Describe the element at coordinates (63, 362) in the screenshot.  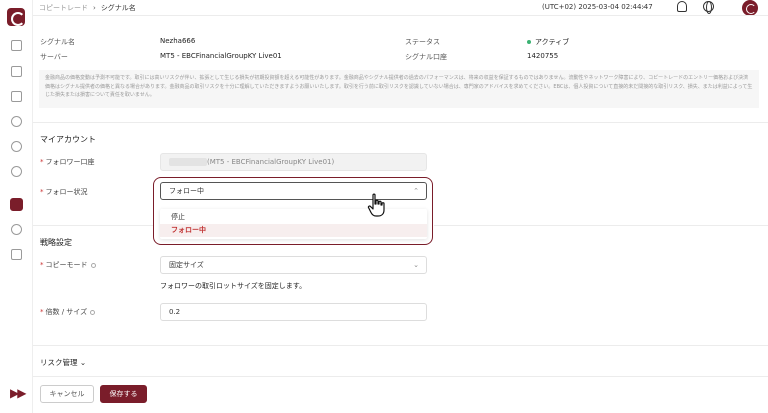
I see `risk-management-toggle: リスク管理 ⌄` at that location.